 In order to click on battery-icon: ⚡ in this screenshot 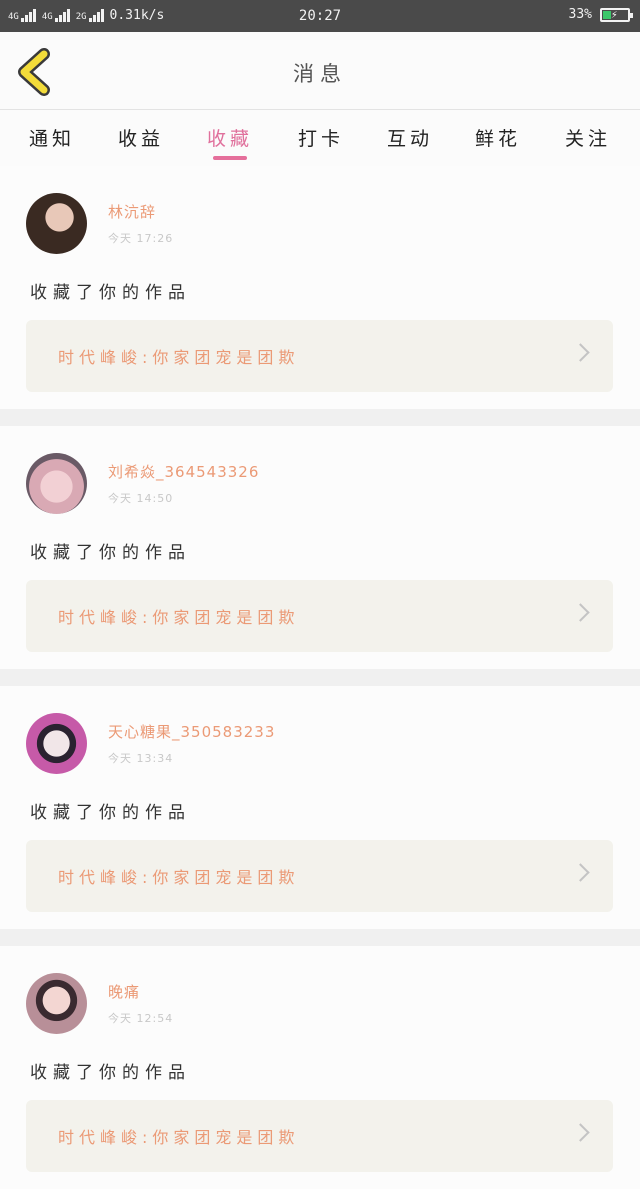, I will do `click(616, 14)`.